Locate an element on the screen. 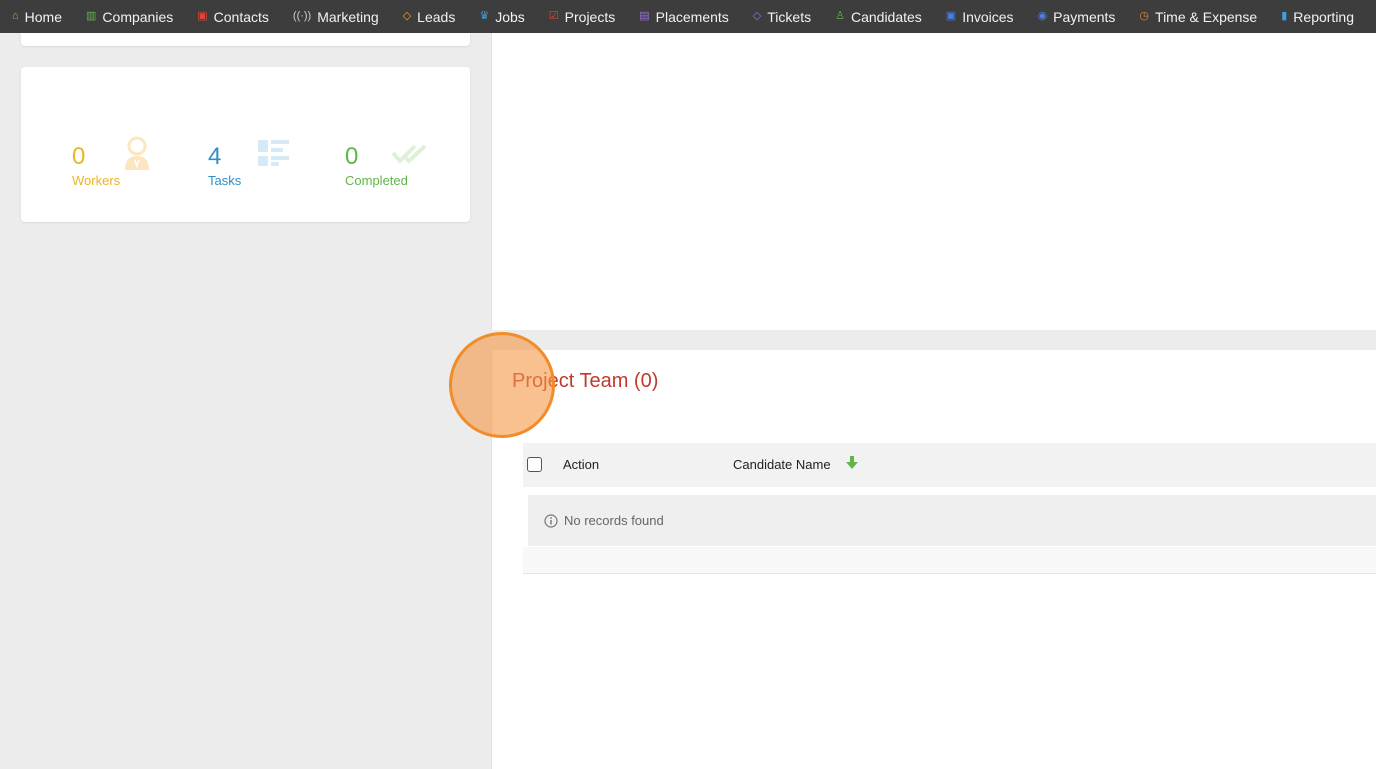 The height and width of the screenshot is (769, 1376). nav-item-label: Leads is located at coordinates (436, 16).